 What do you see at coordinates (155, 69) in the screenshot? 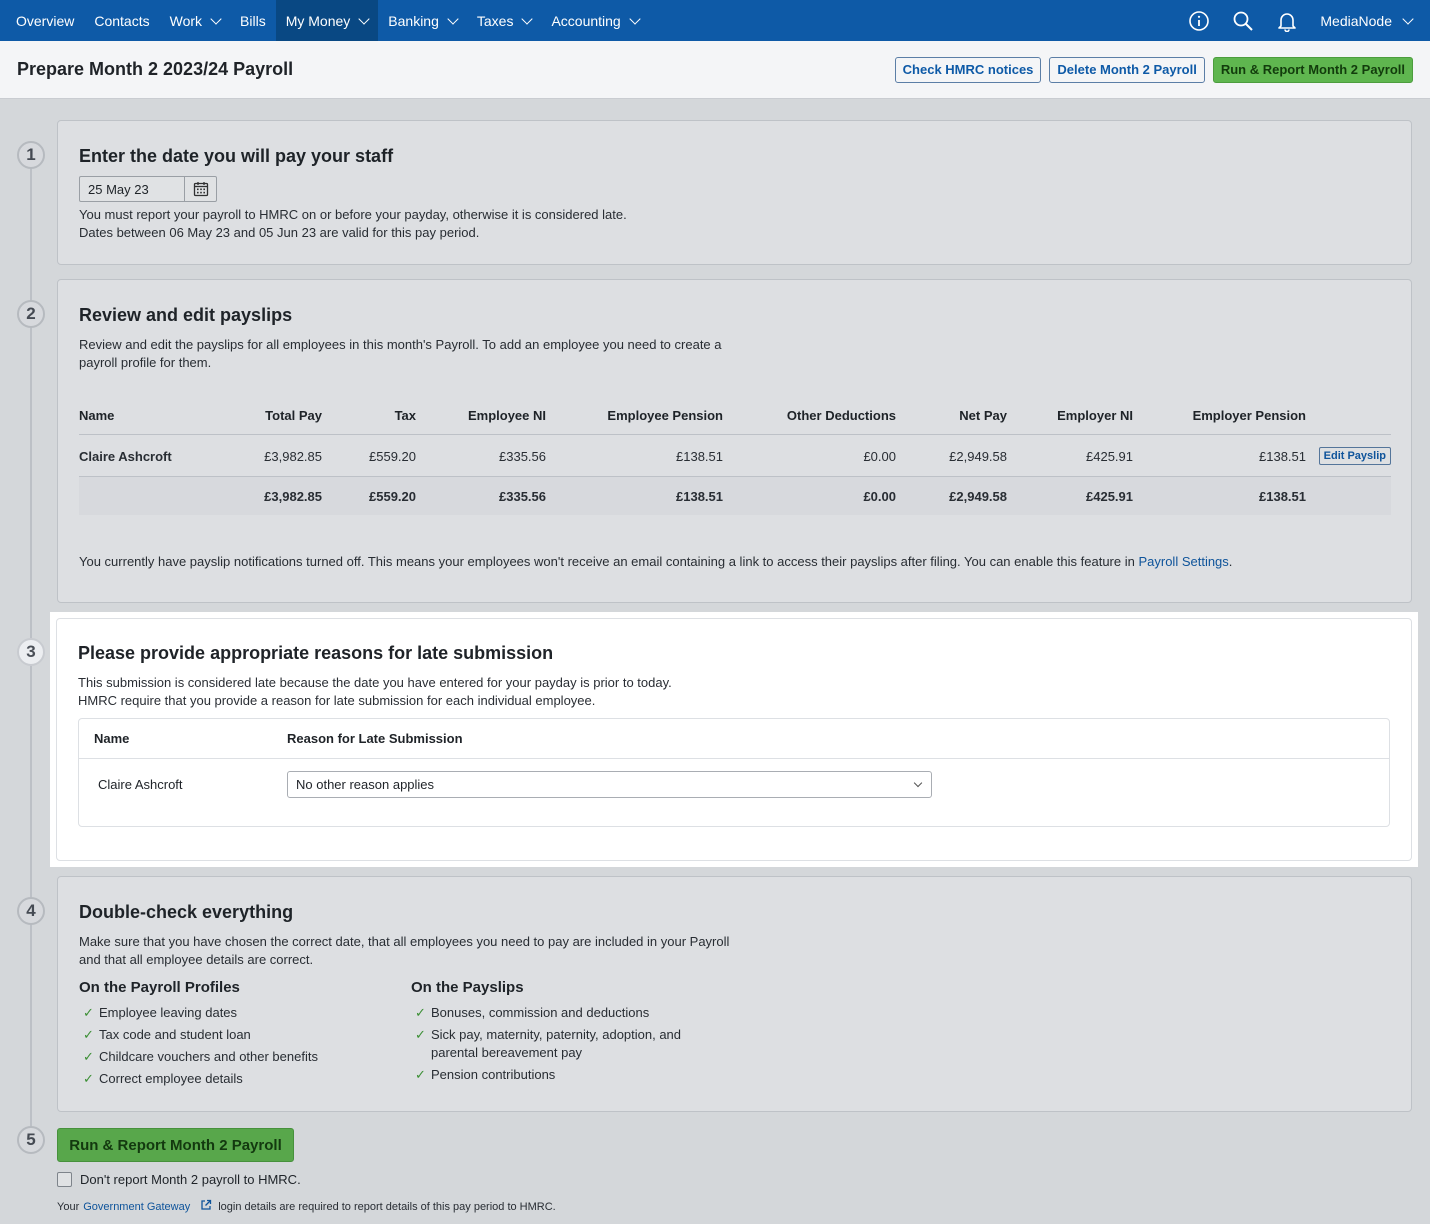
I see `page-title: Prepare Month 2 2023/24 Payroll` at bounding box center [155, 69].